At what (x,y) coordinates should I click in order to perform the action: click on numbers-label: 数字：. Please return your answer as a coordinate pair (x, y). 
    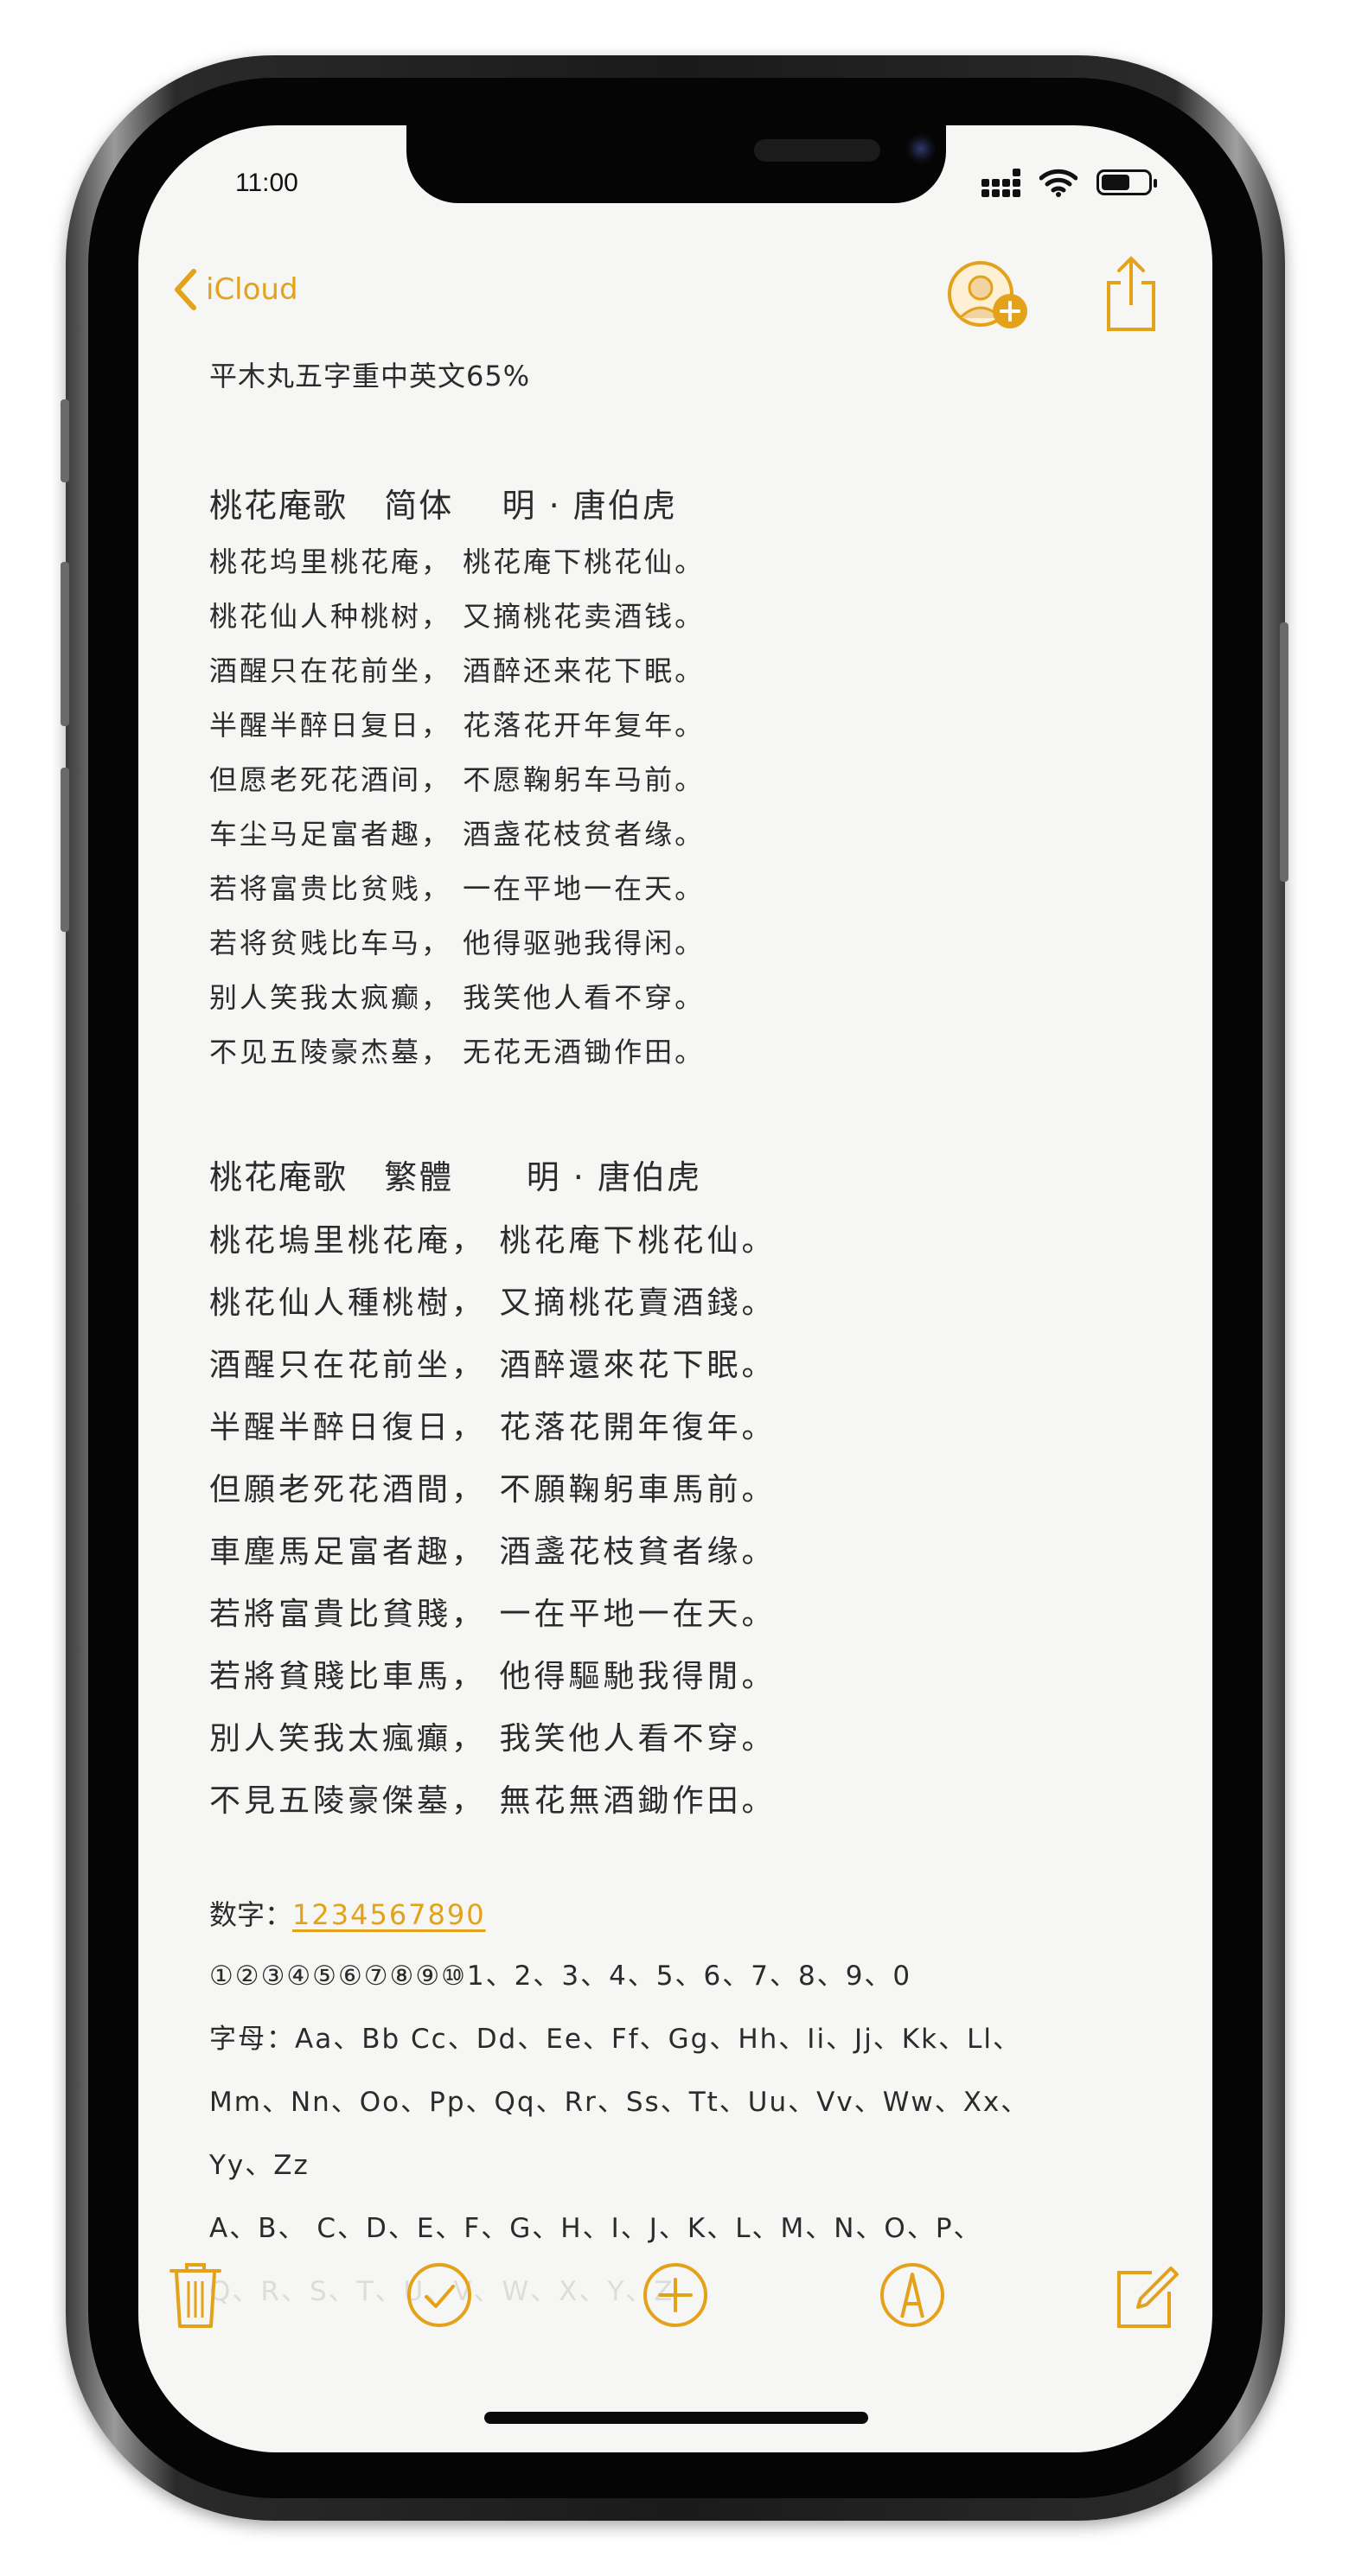
    Looking at the image, I should click on (251, 1914).